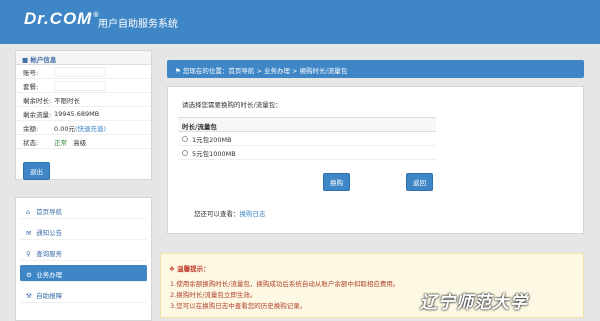  I want to click on nav-item-query: ⚲ 查询服务, so click(83, 252).